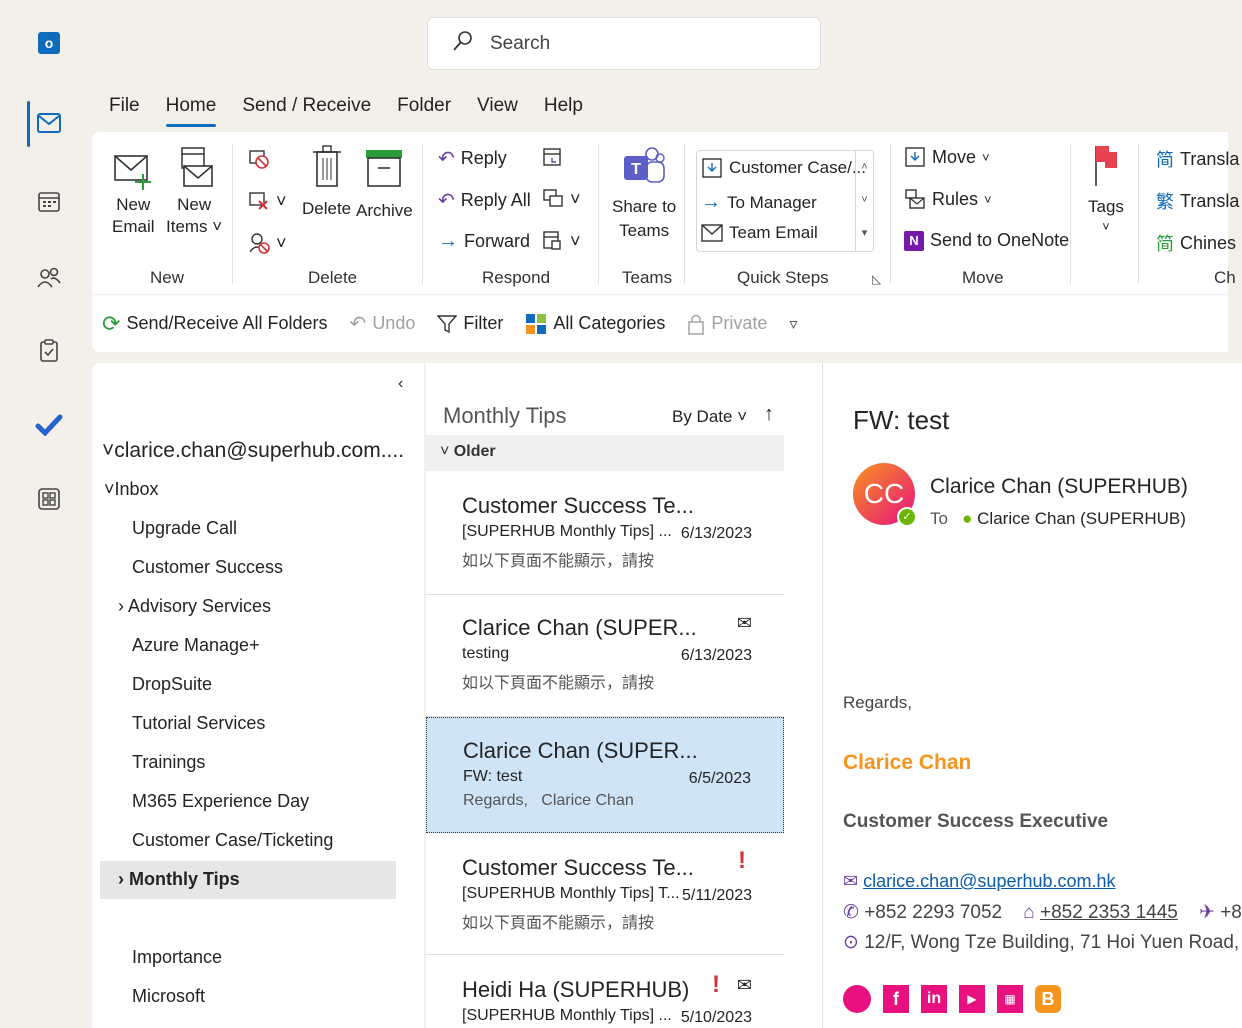 The height and width of the screenshot is (1028, 1242). I want to click on collapse-pane-button: ‹, so click(400, 384).